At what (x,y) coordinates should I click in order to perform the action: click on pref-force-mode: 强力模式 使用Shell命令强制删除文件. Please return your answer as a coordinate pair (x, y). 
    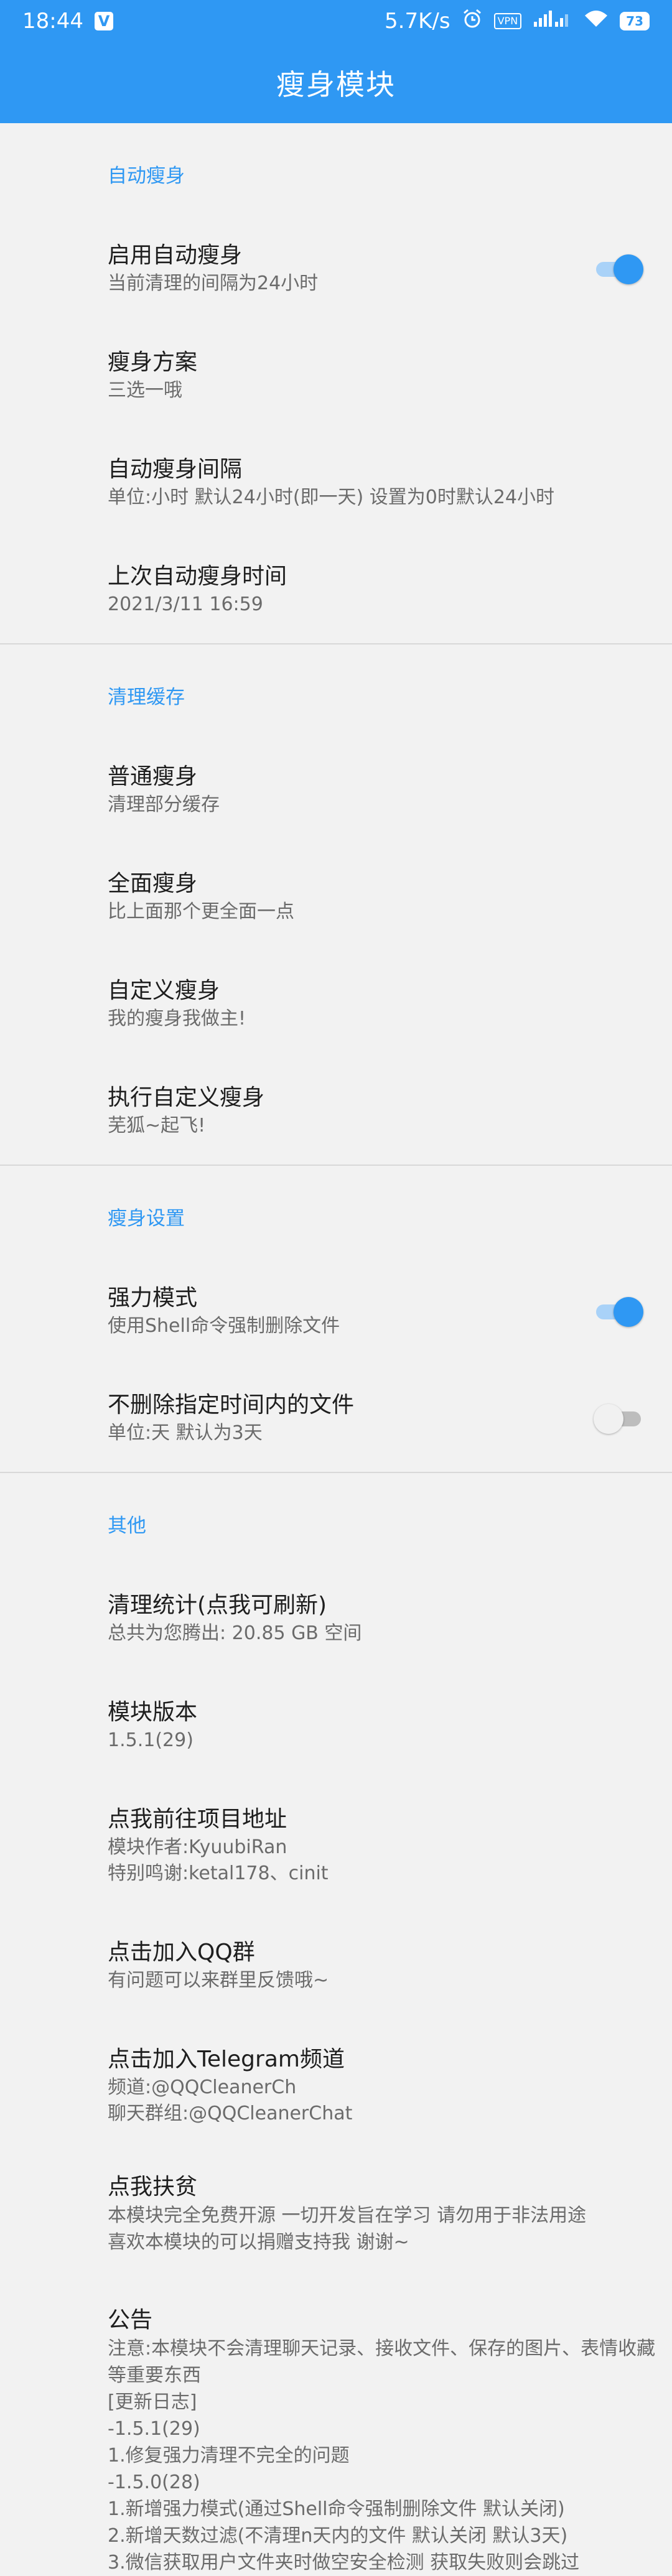
    Looking at the image, I should click on (336, 1311).